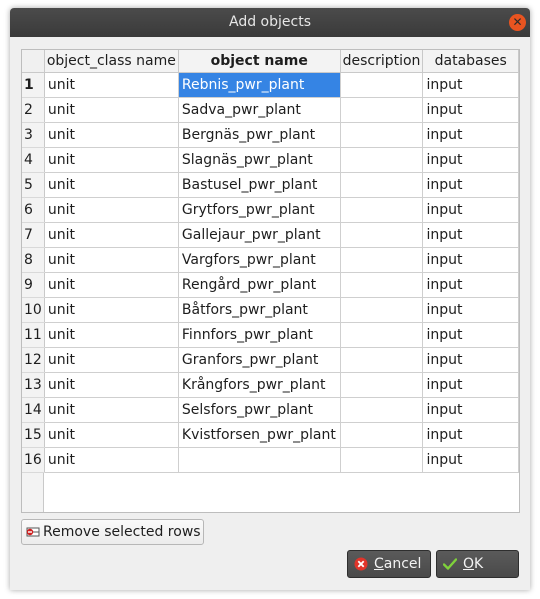 This screenshot has width=540, height=599. I want to click on row-header: 6, so click(33, 210).